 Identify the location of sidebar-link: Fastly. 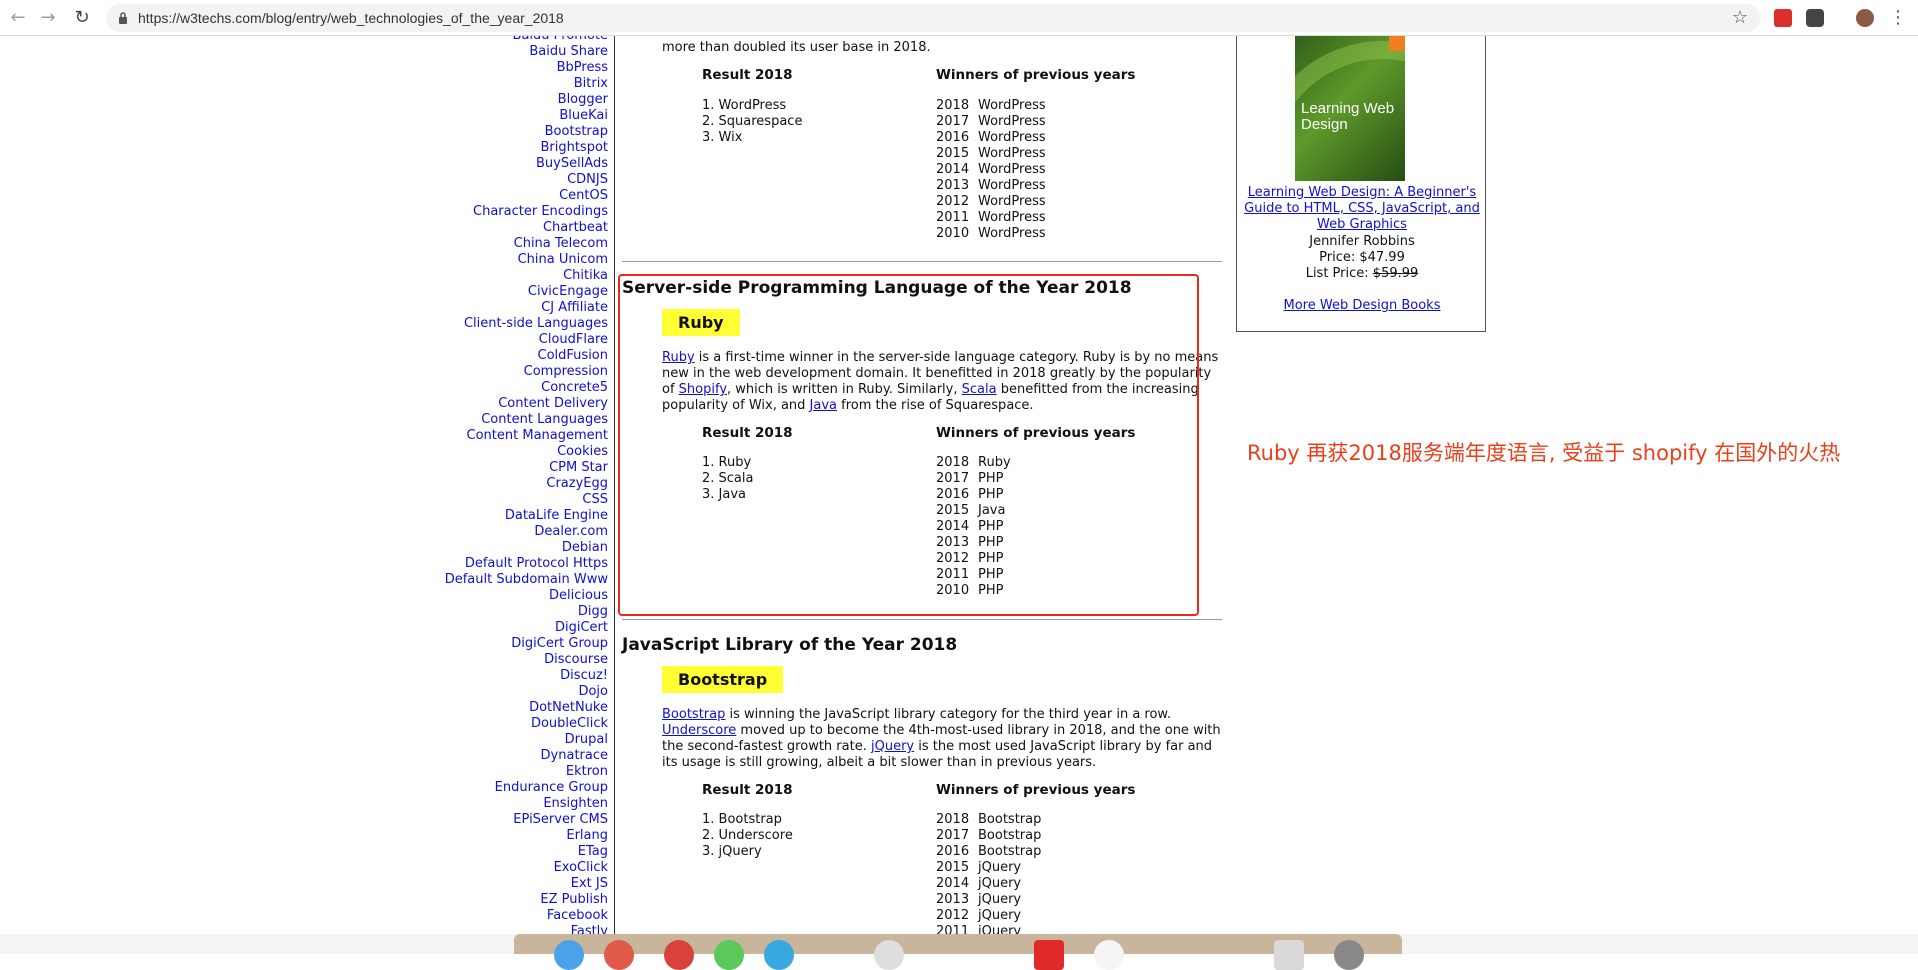
(504, 929).